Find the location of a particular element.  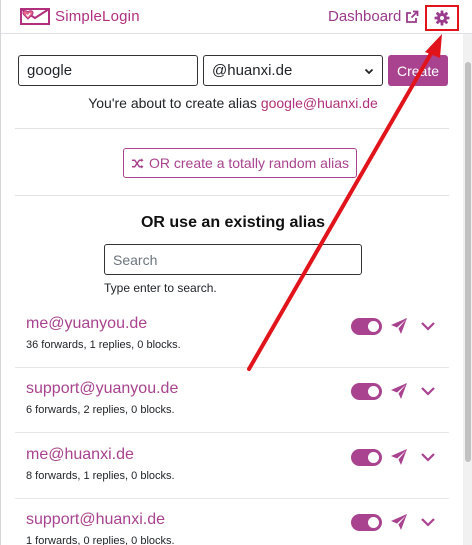

scrollbar-thumb is located at coordinates (468, 262).